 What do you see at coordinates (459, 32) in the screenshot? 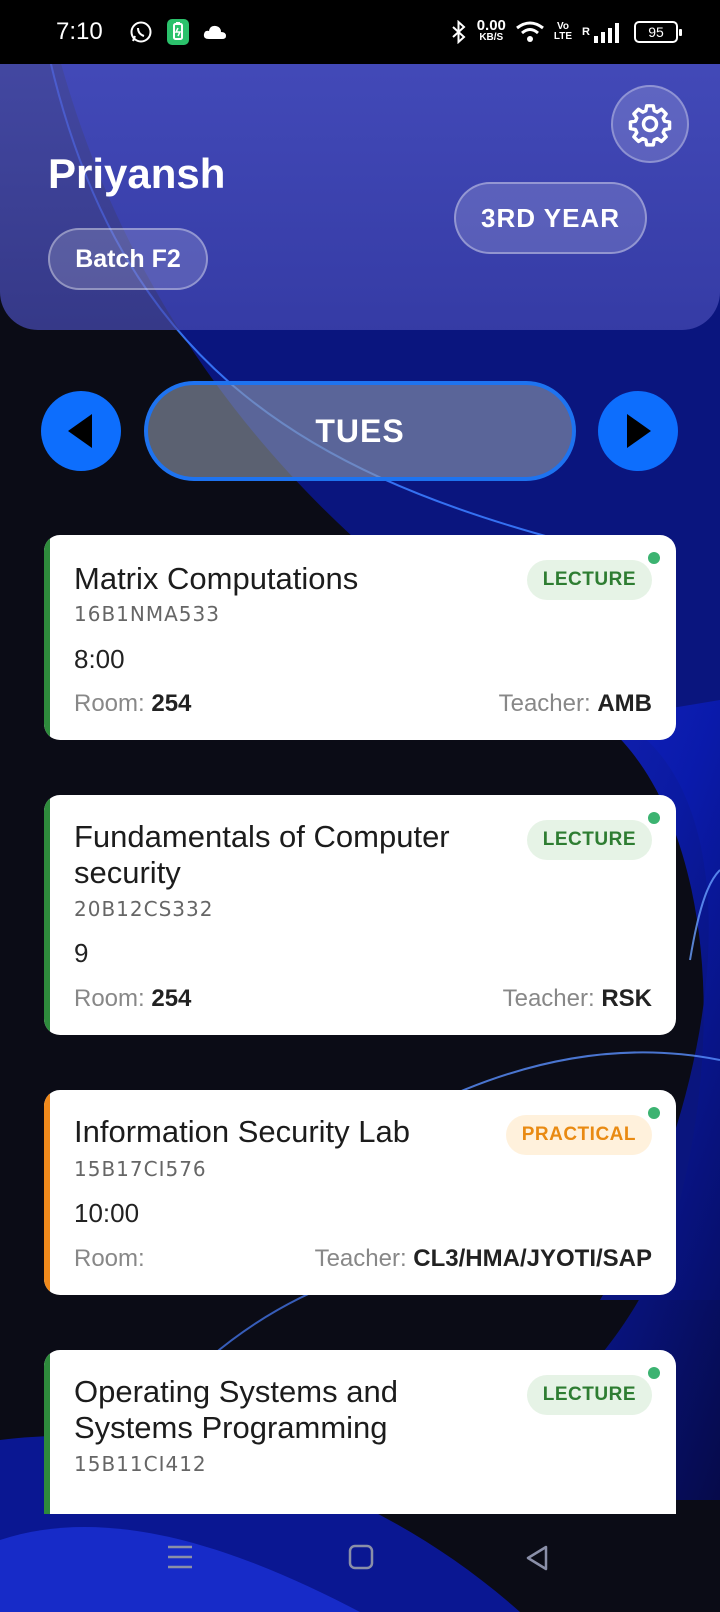
I see `bluetooth-icon` at bounding box center [459, 32].